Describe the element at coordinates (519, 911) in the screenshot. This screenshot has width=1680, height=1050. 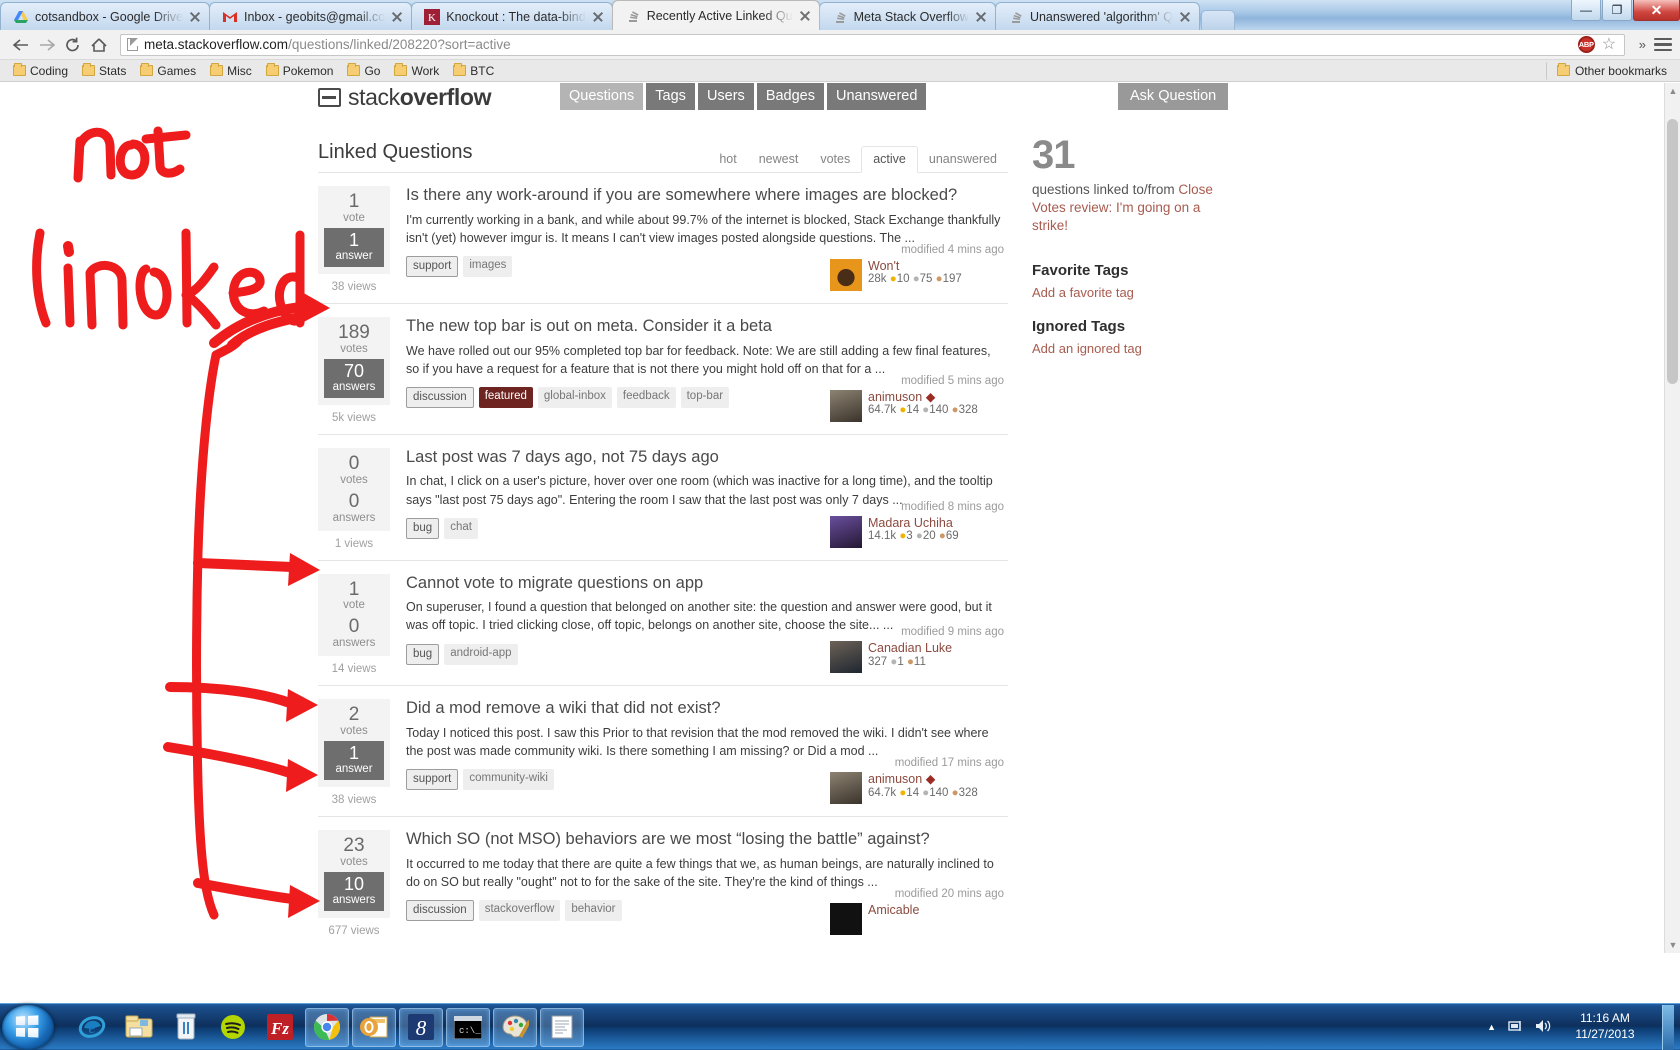
I see `tag: stackoverflow` at that location.